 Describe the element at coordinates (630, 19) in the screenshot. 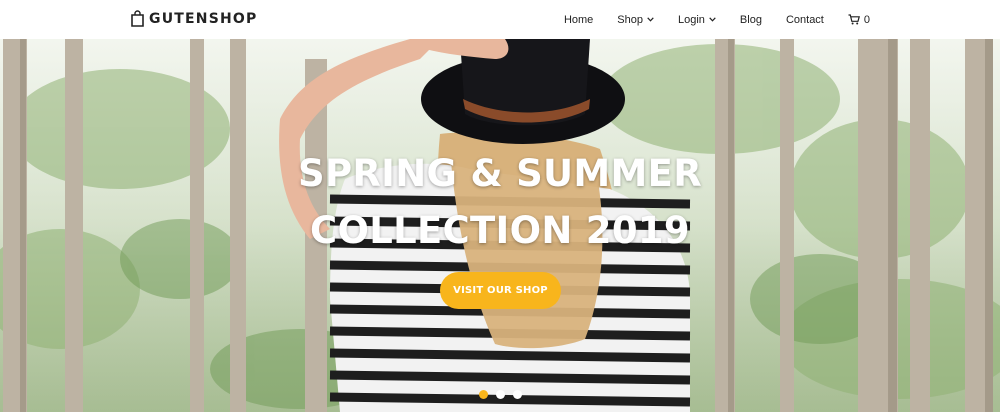

I see `nav-label-shop: Shop` at that location.